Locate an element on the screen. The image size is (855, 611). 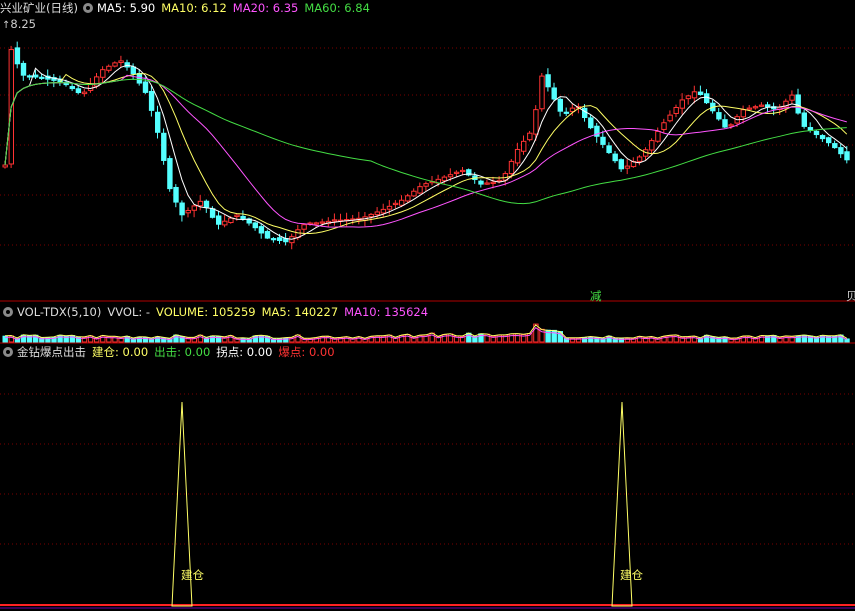
ma5-label: MA5: 5.90 is located at coordinates (126, 8).